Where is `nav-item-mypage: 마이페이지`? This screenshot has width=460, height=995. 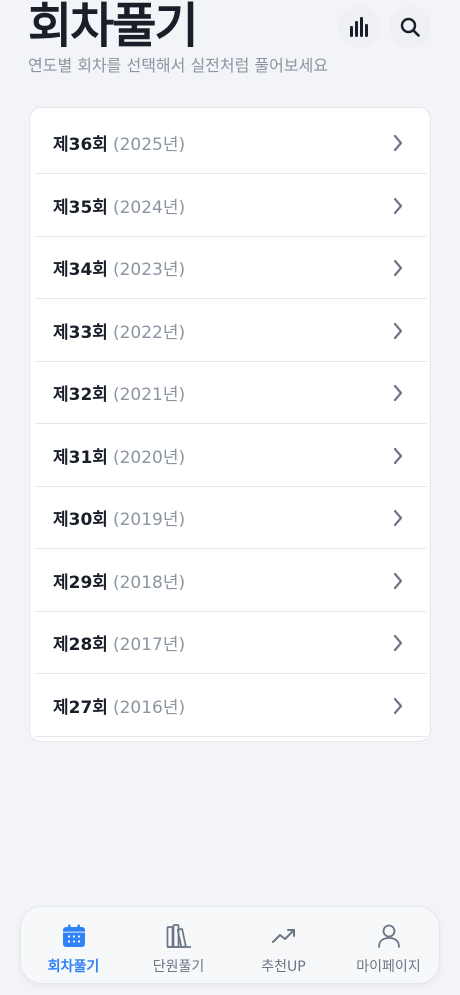
nav-item-mypage: 마이페이지 is located at coordinates (388, 946).